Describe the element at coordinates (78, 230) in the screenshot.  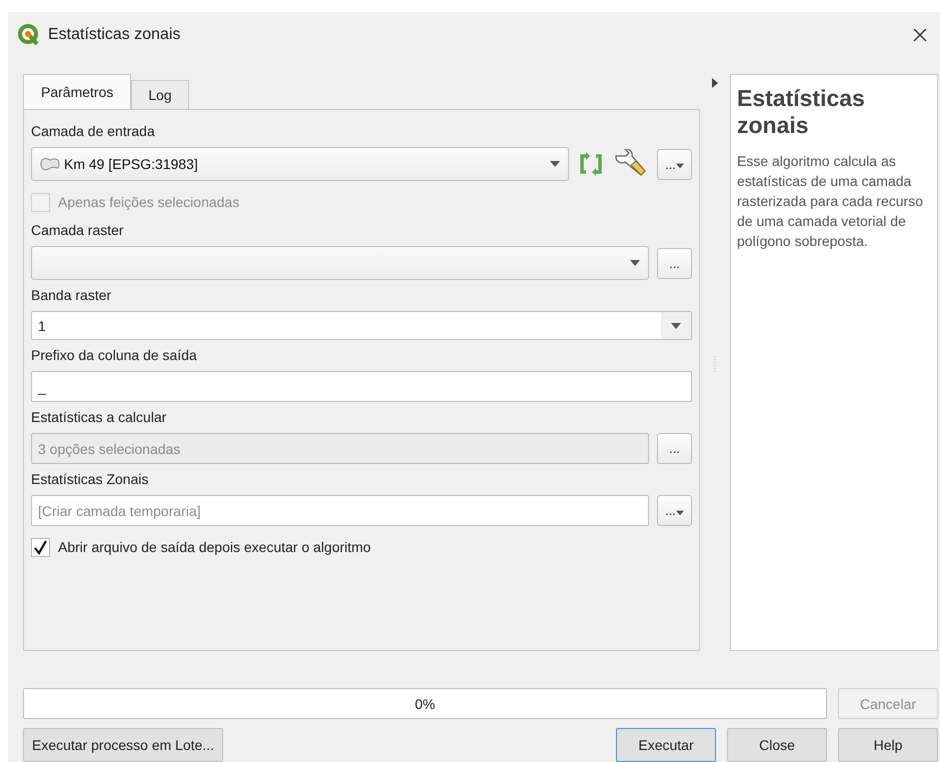
I see `field-label: Camada raster` at that location.